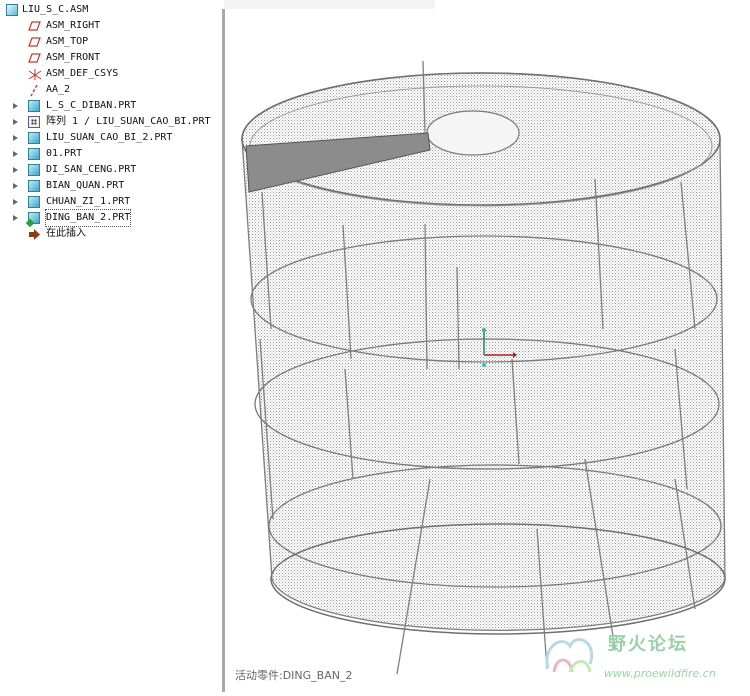  Describe the element at coordinates (111, 42) in the screenshot. I see `tree-item-asm-top: ASM_TOP` at that location.